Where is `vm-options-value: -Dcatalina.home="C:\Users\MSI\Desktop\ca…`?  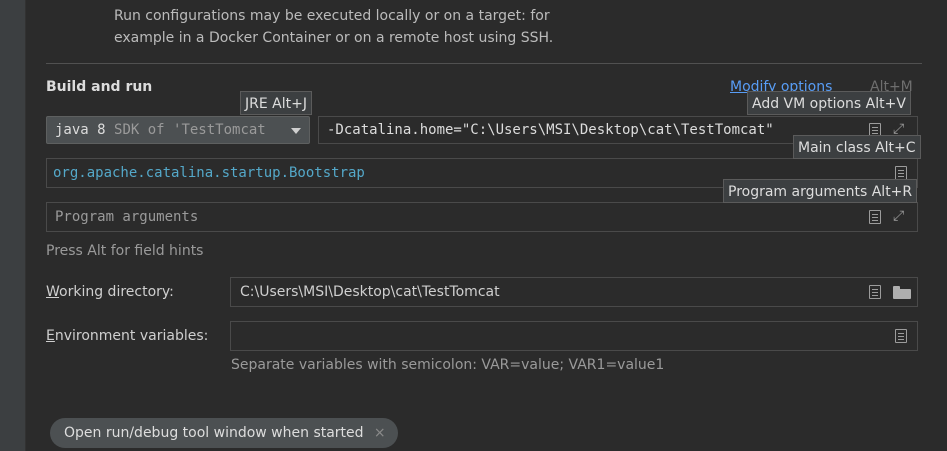
vm-options-value: -Dcatalina.home="C:\Users\MSI\Desktop\ca… is located at coordinates (550, 130).